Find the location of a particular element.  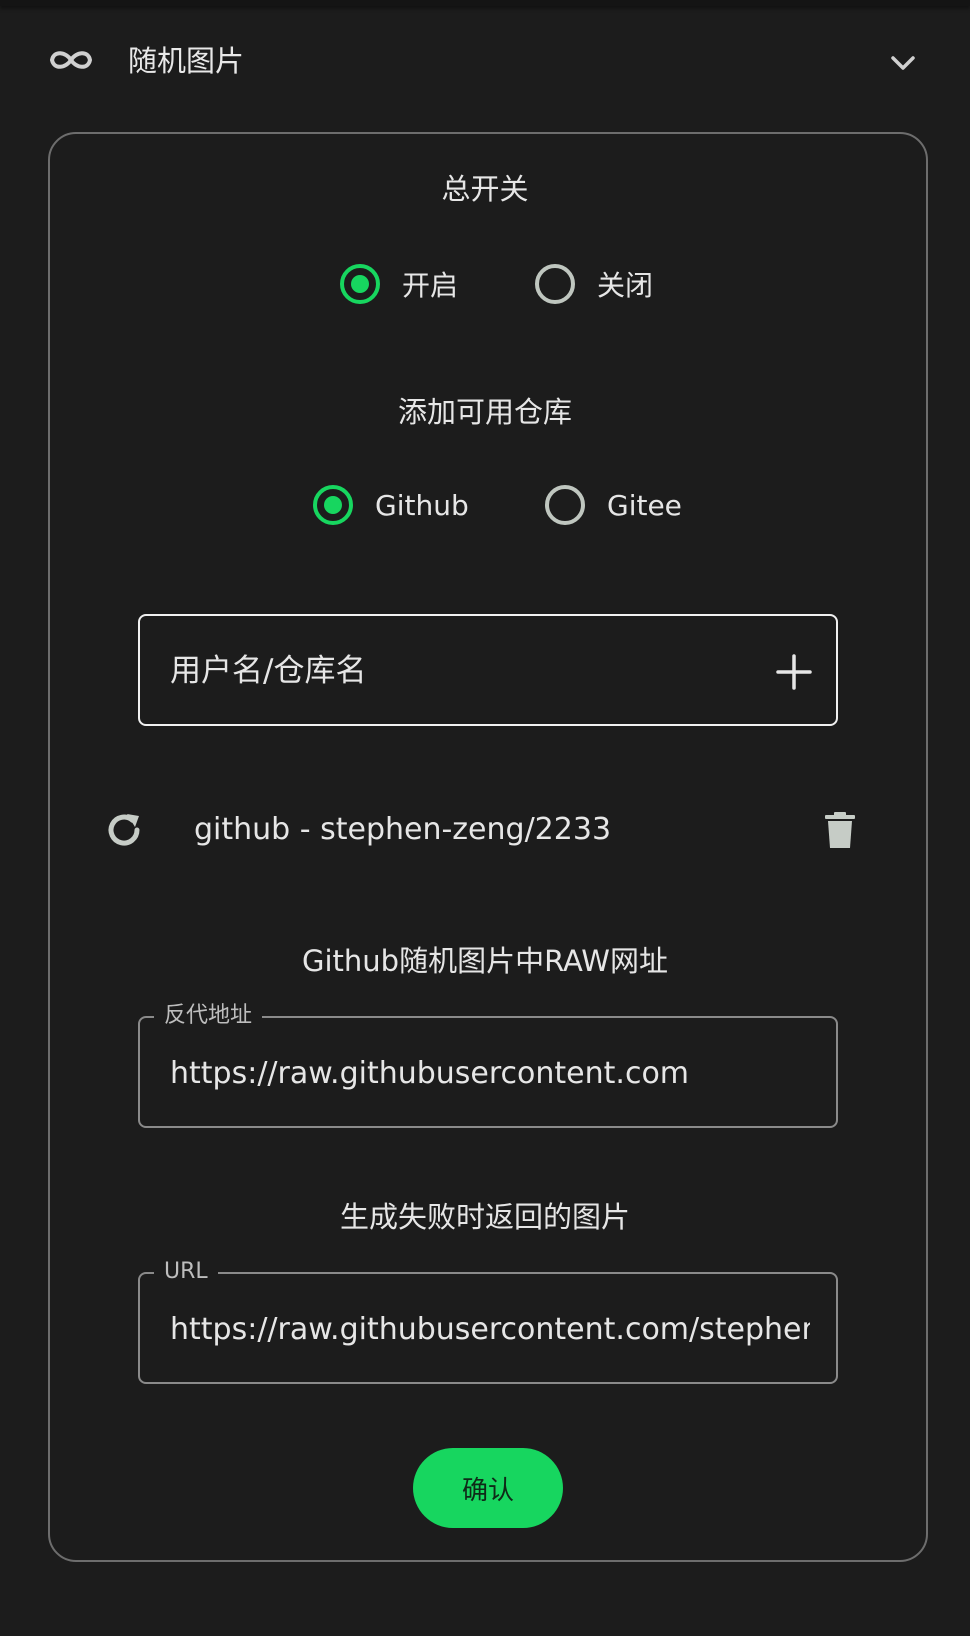

add-repo-title: 添加可用仓库 is located at coordinates (484, 412).